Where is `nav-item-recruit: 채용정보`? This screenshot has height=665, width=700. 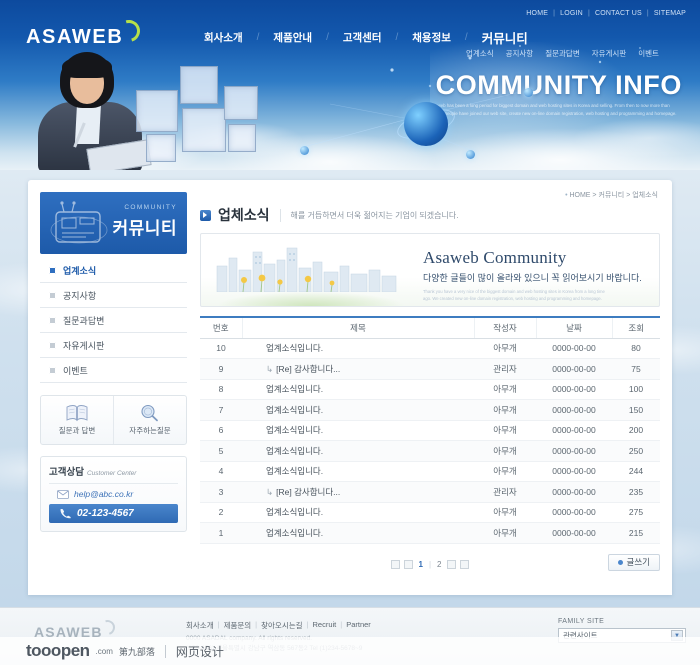
nav-item-recruit: 채용정보 is located at coordinates (431, 37).